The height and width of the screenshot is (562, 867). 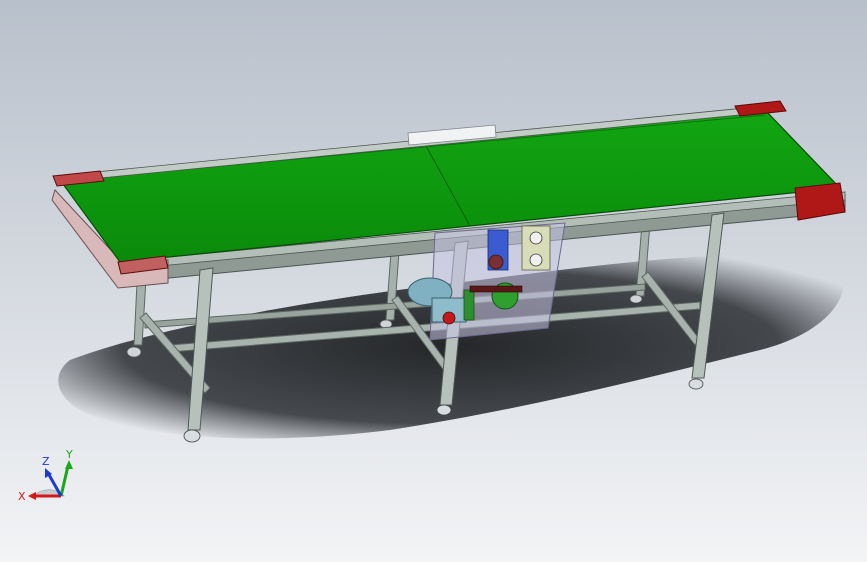 I want to click on y-axis-arrow-icon, so click(x=69, y=464).